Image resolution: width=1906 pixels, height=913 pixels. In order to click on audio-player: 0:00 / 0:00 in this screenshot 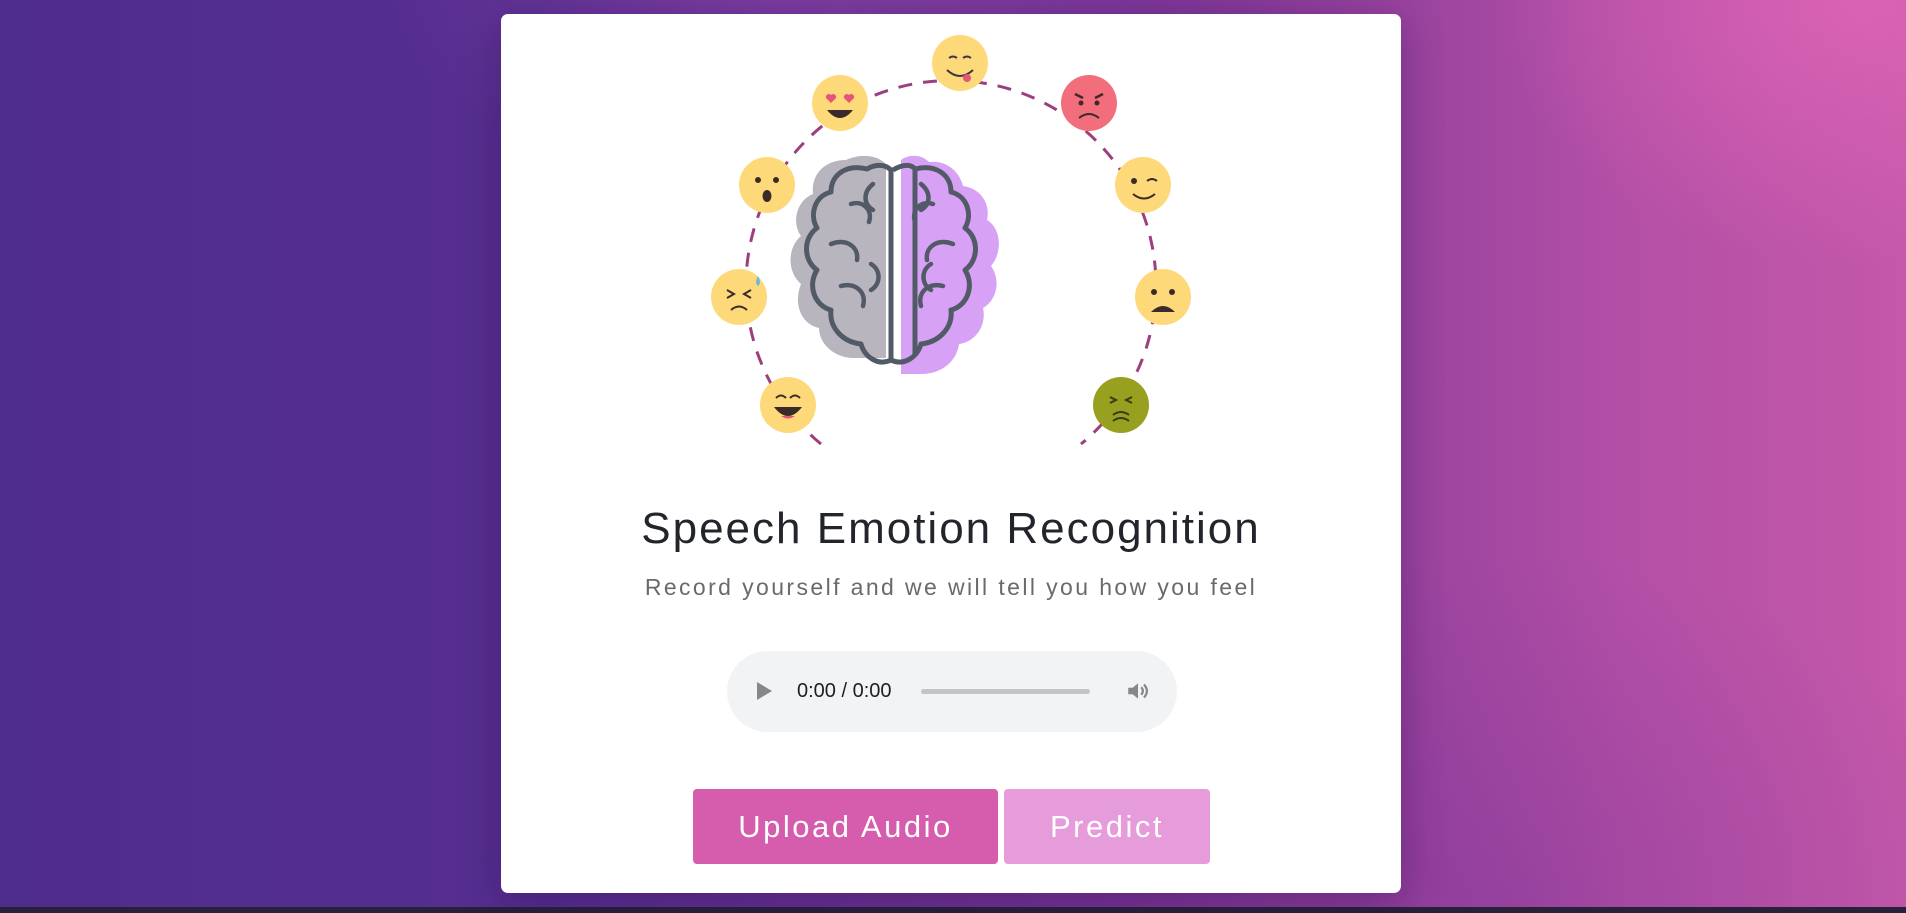, I will do `click(952, 691)`.